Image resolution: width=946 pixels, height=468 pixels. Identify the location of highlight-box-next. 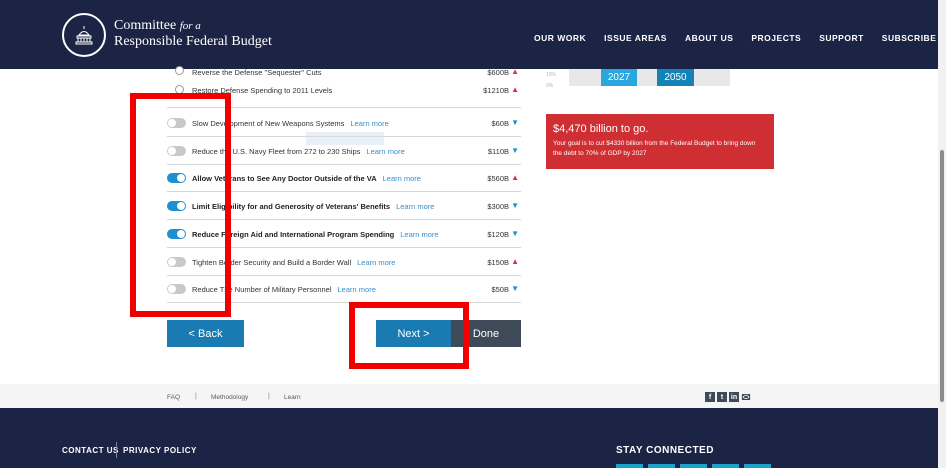
(409, 335).